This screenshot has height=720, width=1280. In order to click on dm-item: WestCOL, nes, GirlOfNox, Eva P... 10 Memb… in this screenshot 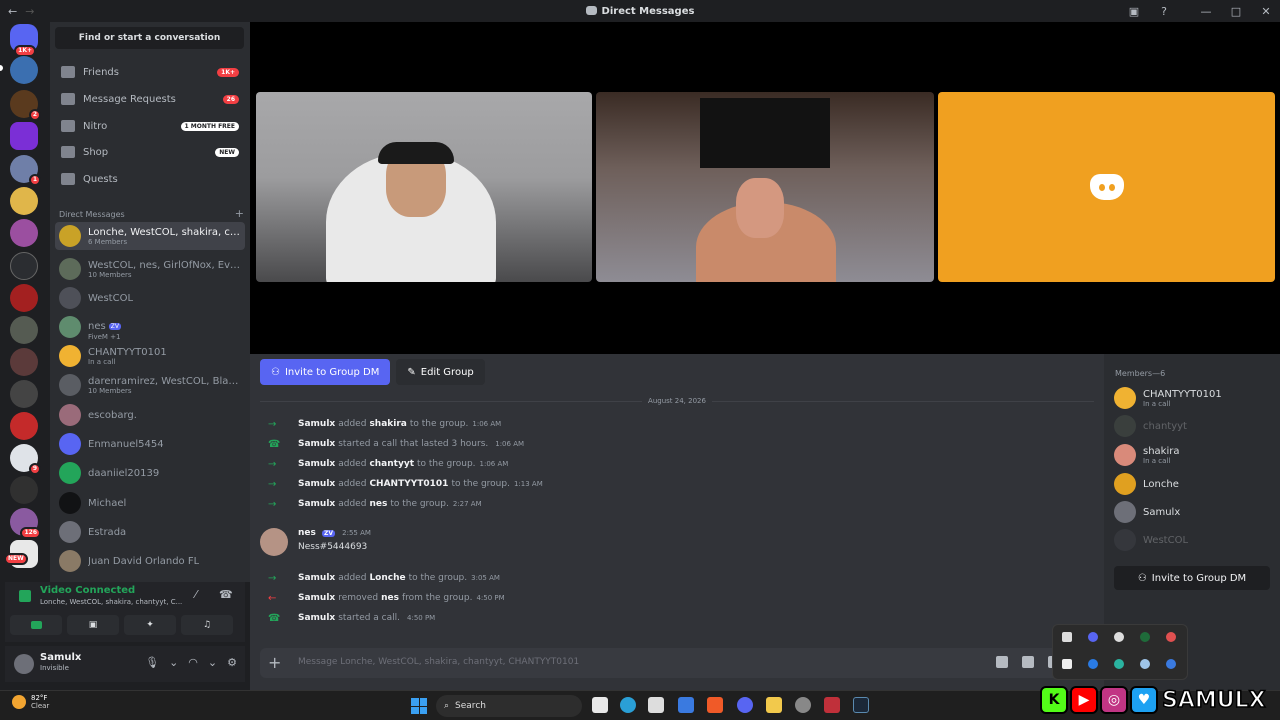, I will do `click(150, 269)`.